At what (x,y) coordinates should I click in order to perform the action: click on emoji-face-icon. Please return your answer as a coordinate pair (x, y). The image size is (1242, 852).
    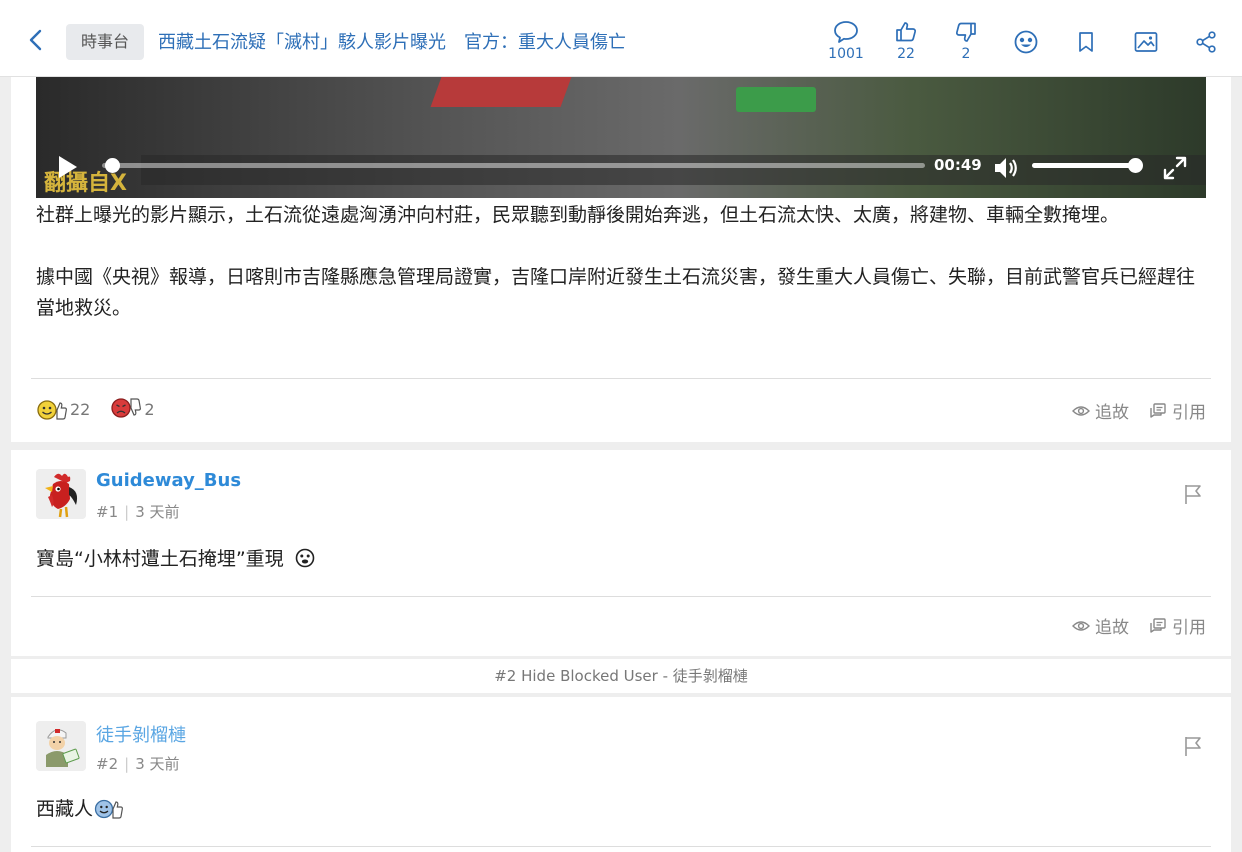
    Looking at the image, I should click on (1026, 42).